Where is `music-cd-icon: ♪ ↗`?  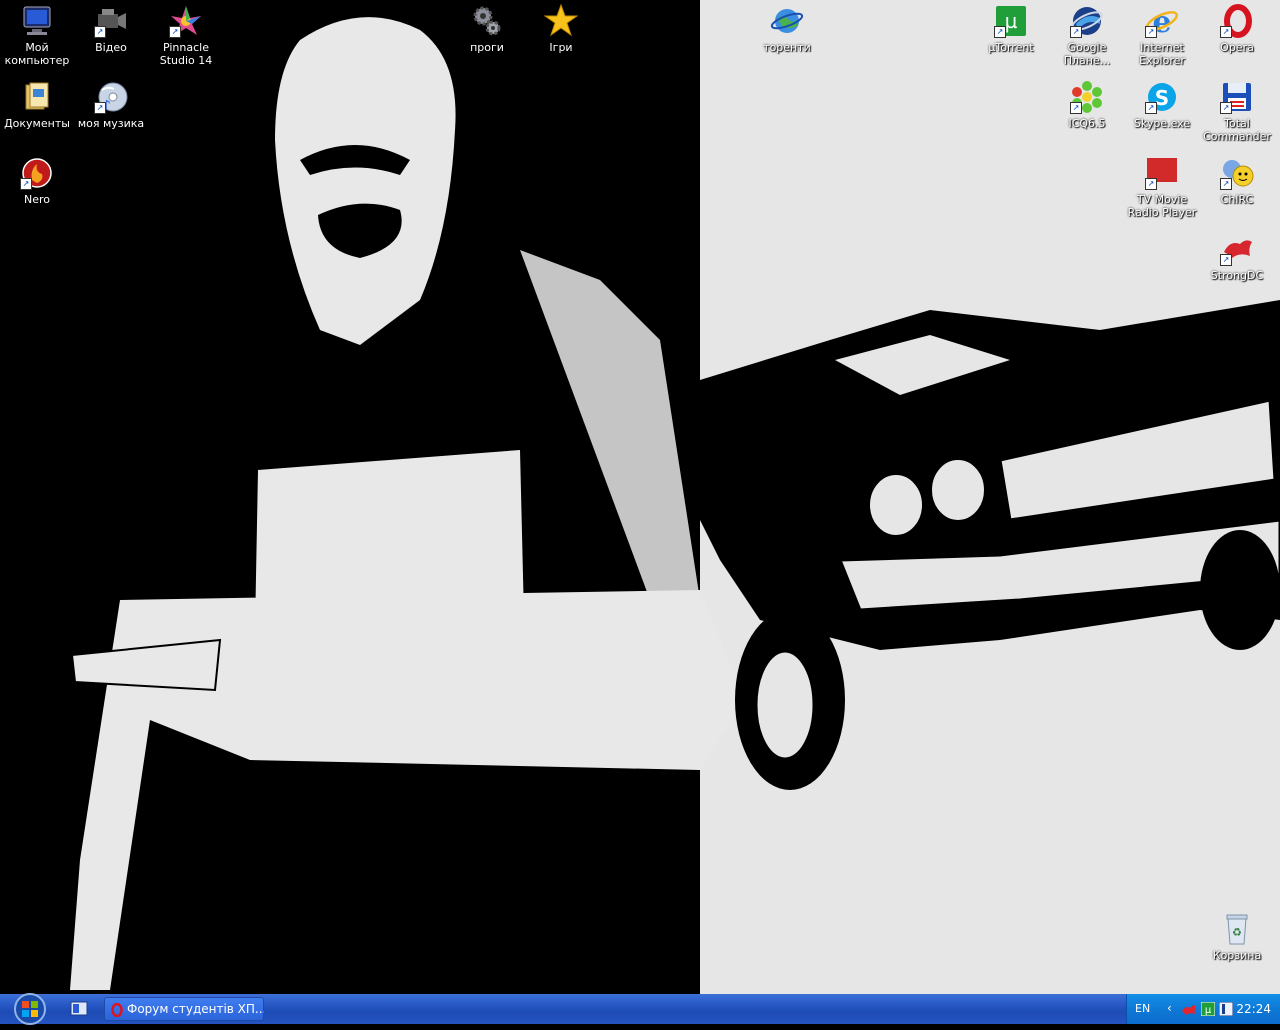
music-cd-icon: ♪ ↗ is located at coordinates (111, 97).